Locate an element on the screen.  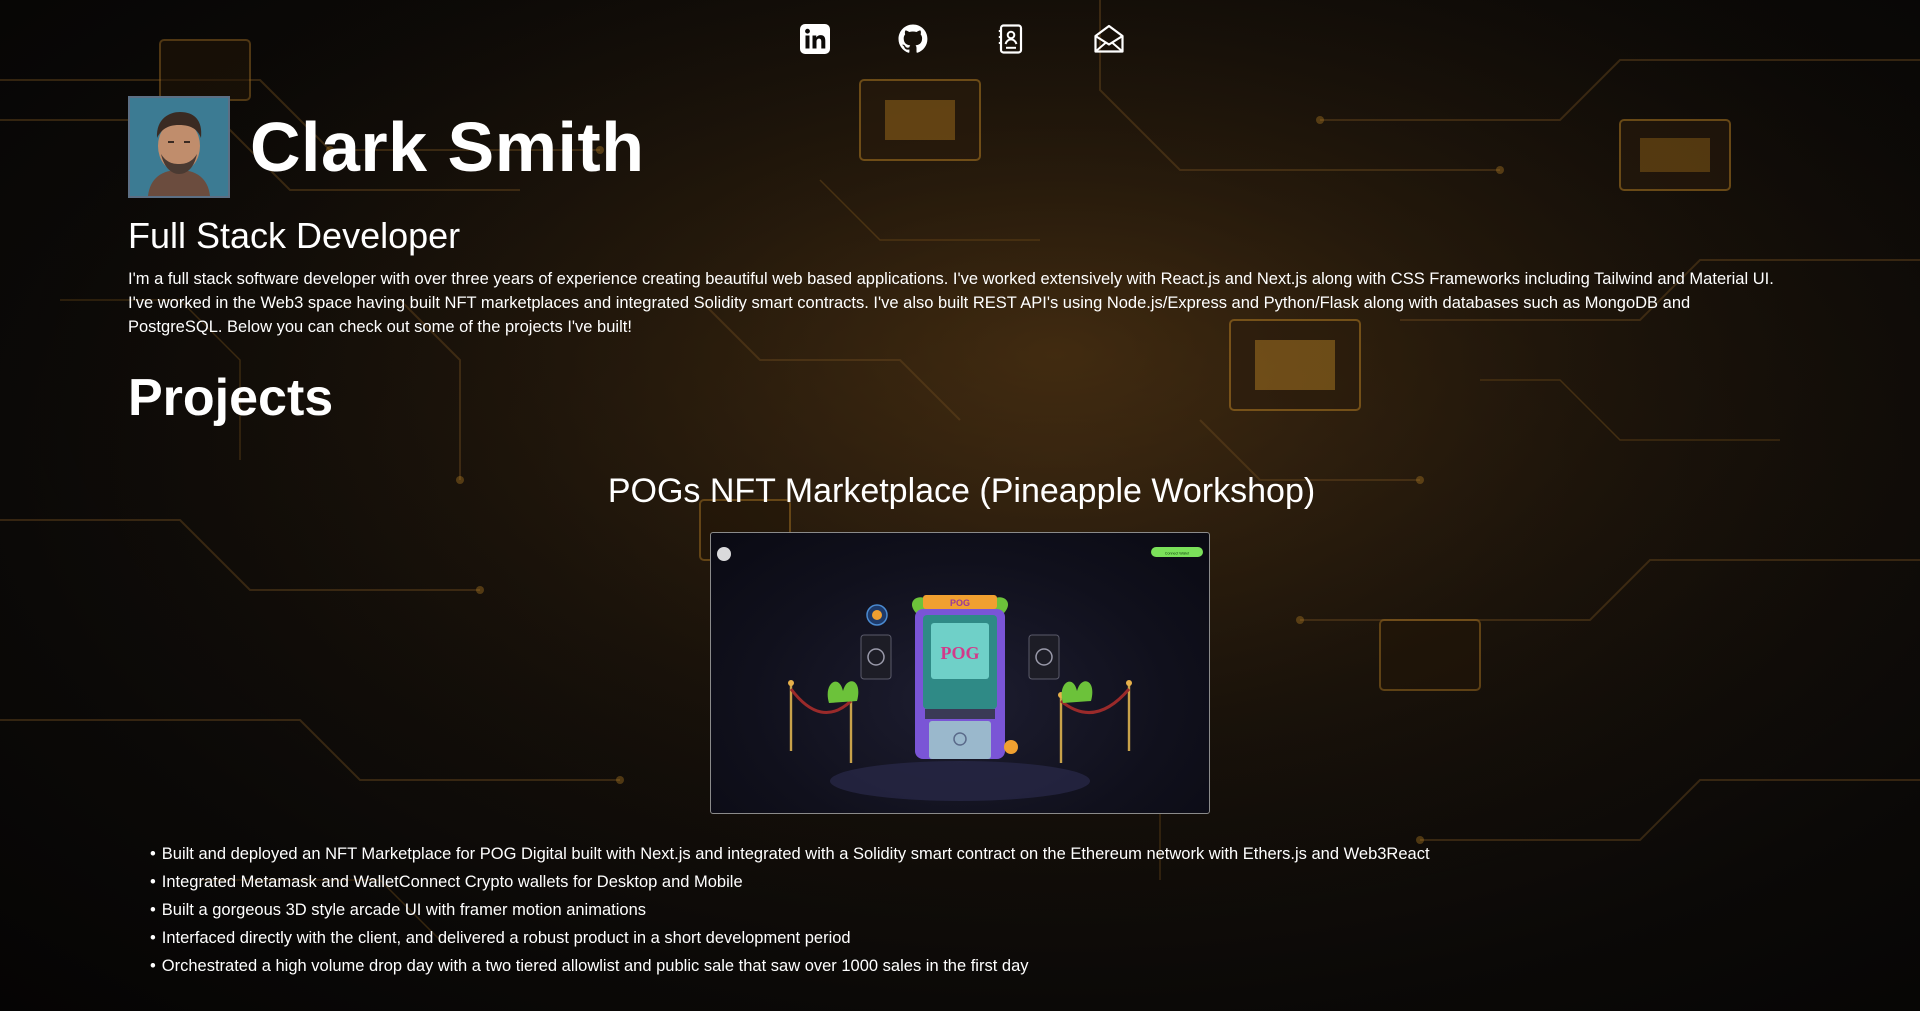
github-icon is located at coordinates (913, 38).